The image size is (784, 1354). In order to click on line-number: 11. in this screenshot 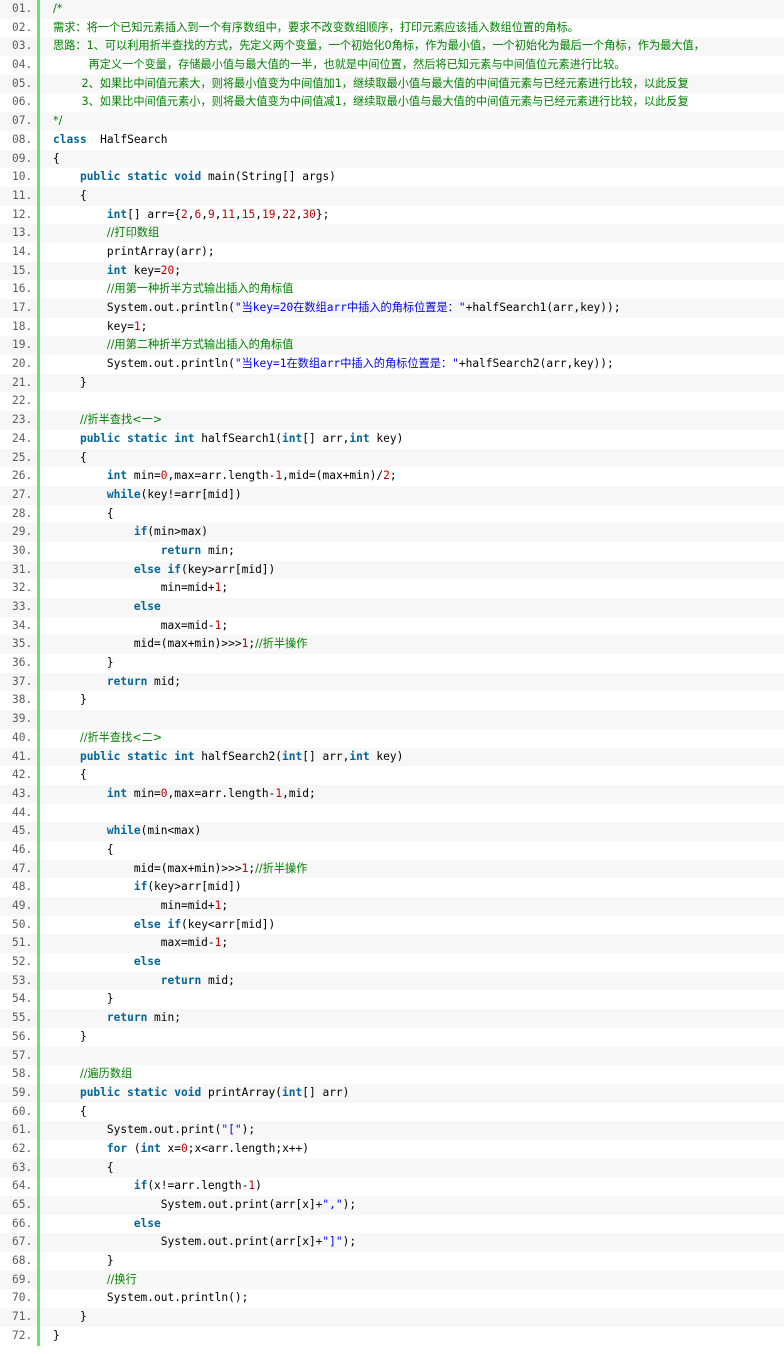, I will do `click(20, 196)`.